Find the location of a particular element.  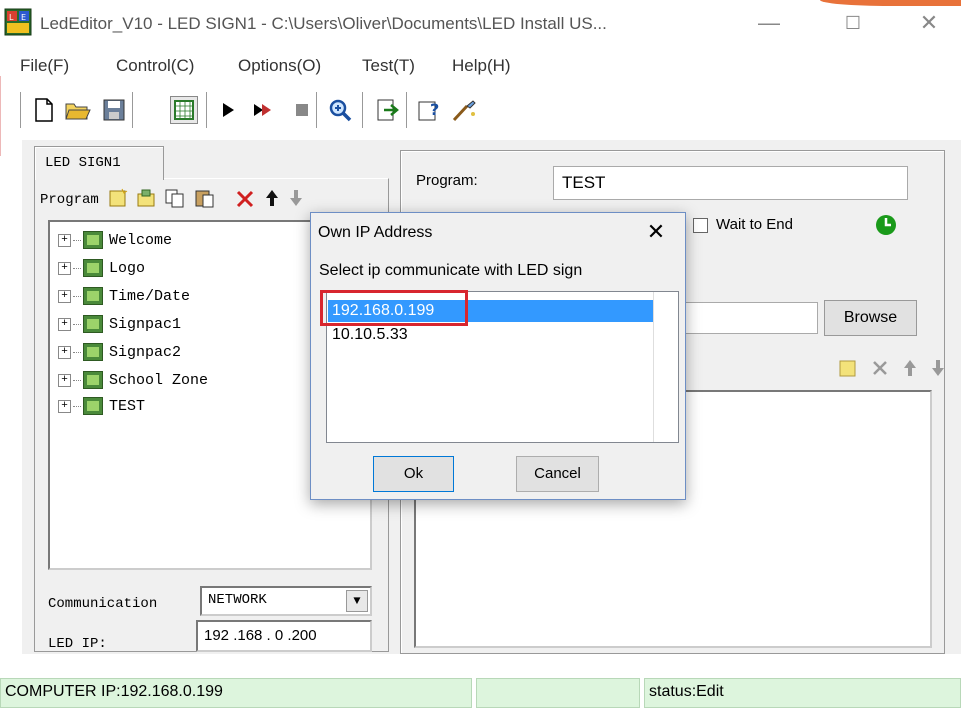

paste-icon is located at coordinates (205, 198).